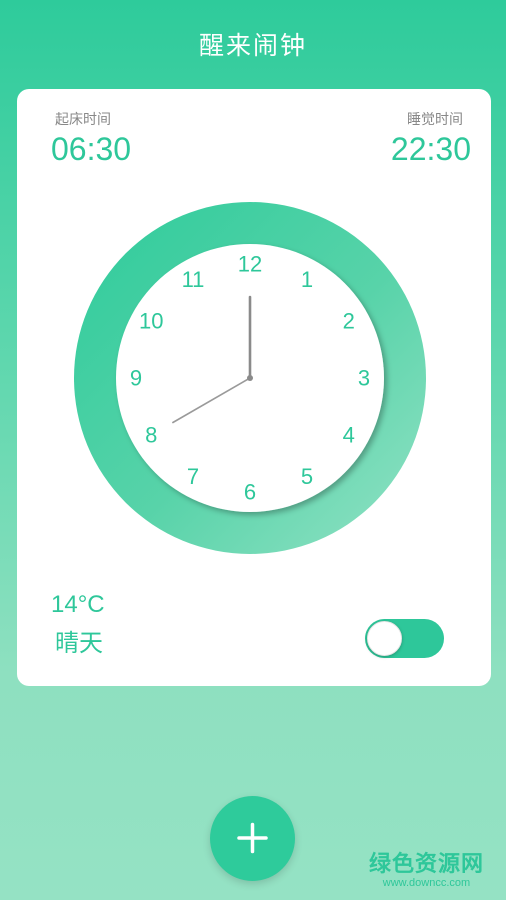  I want to click on clock-numeral-6: 6, so click(250, 492).